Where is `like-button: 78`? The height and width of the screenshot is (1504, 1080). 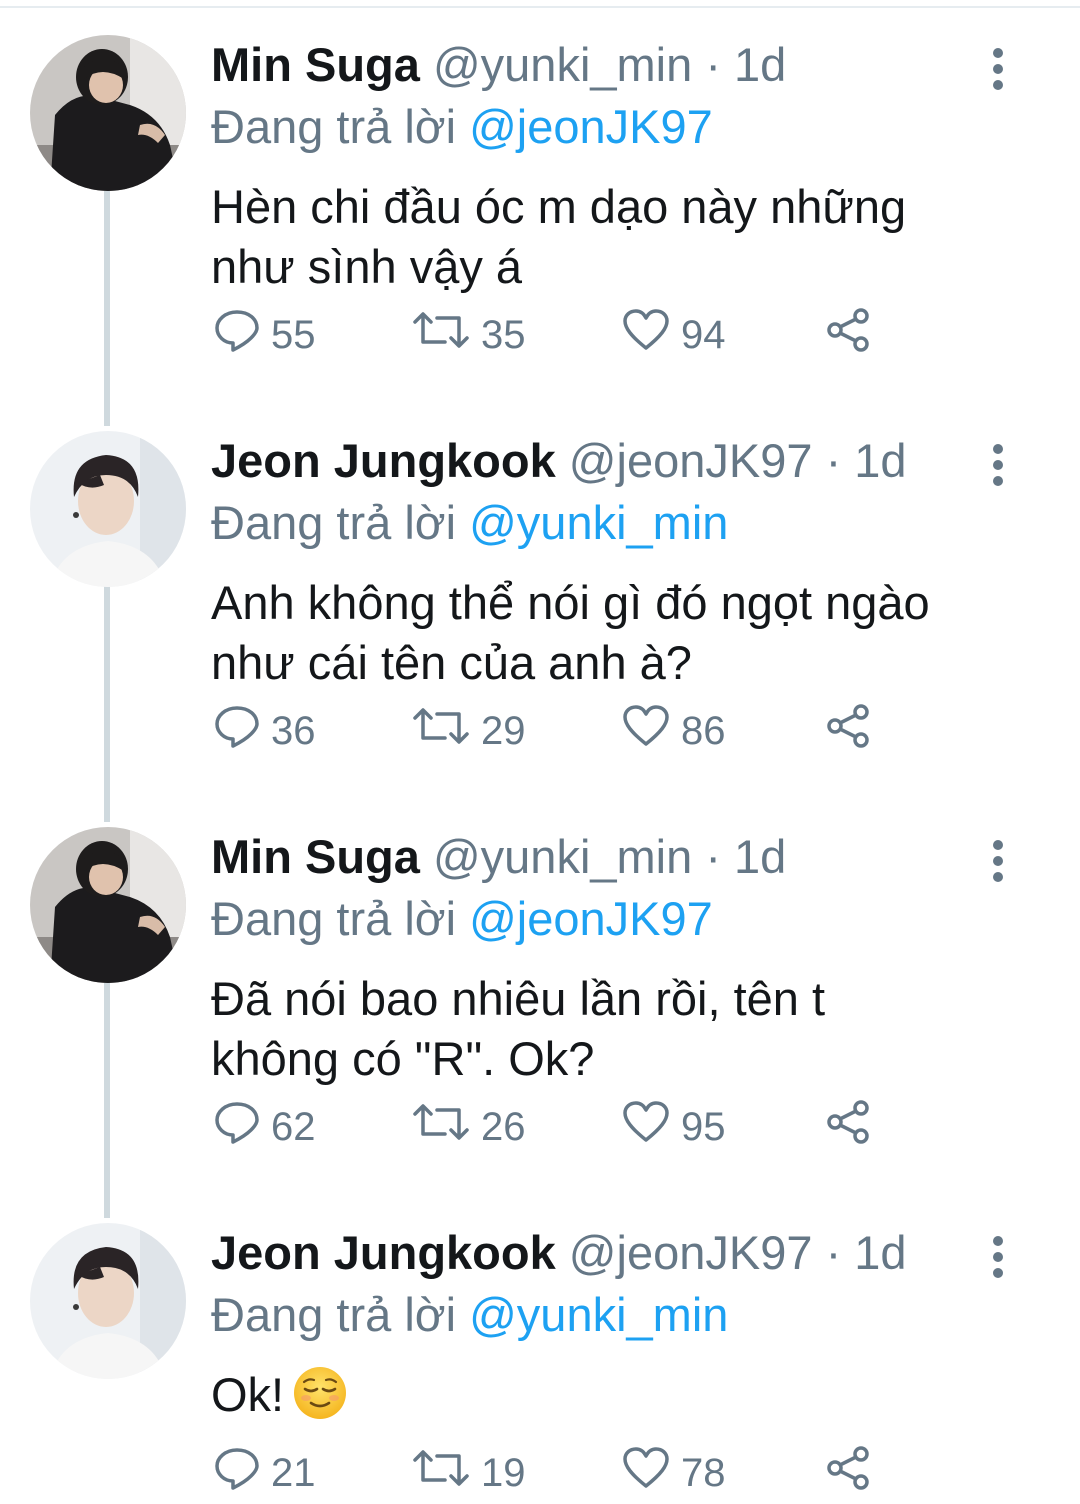
like-button: 78 is located at coordinates (673, 1473).